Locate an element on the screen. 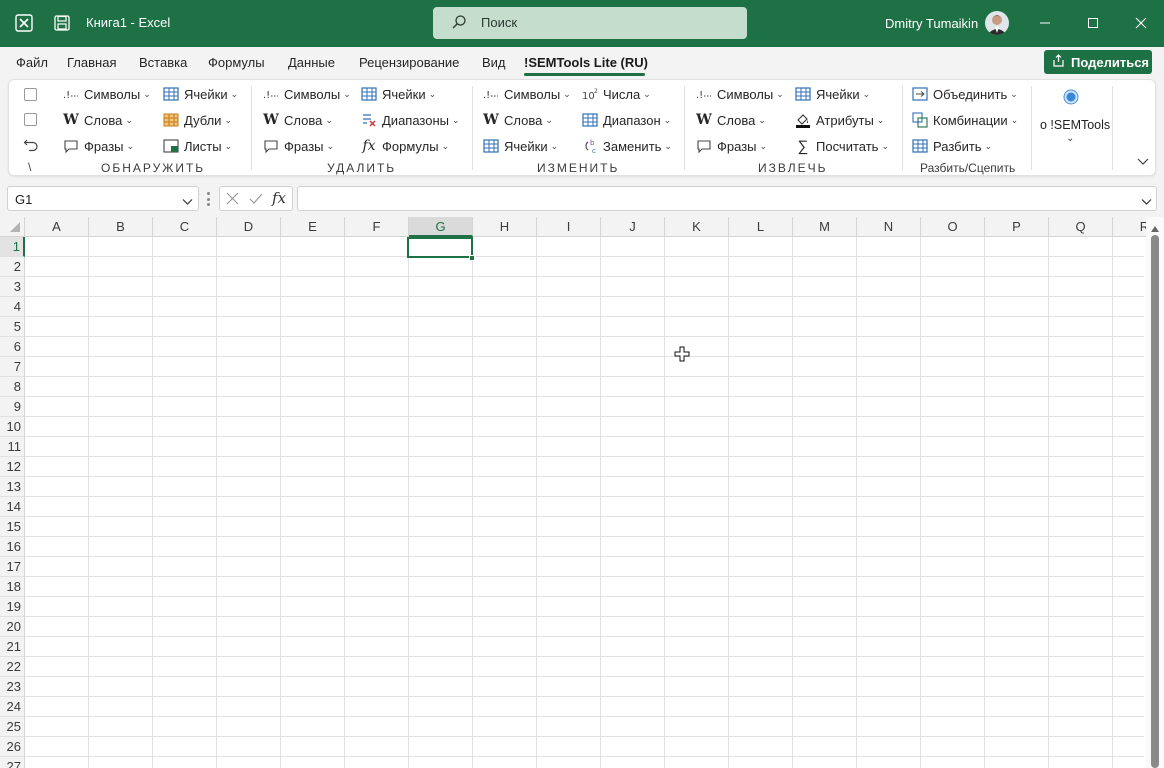 This screenshot has height=768, width=1164. delete-cells-button: Ячейки ⌄ is located at coordinates (398, 94).